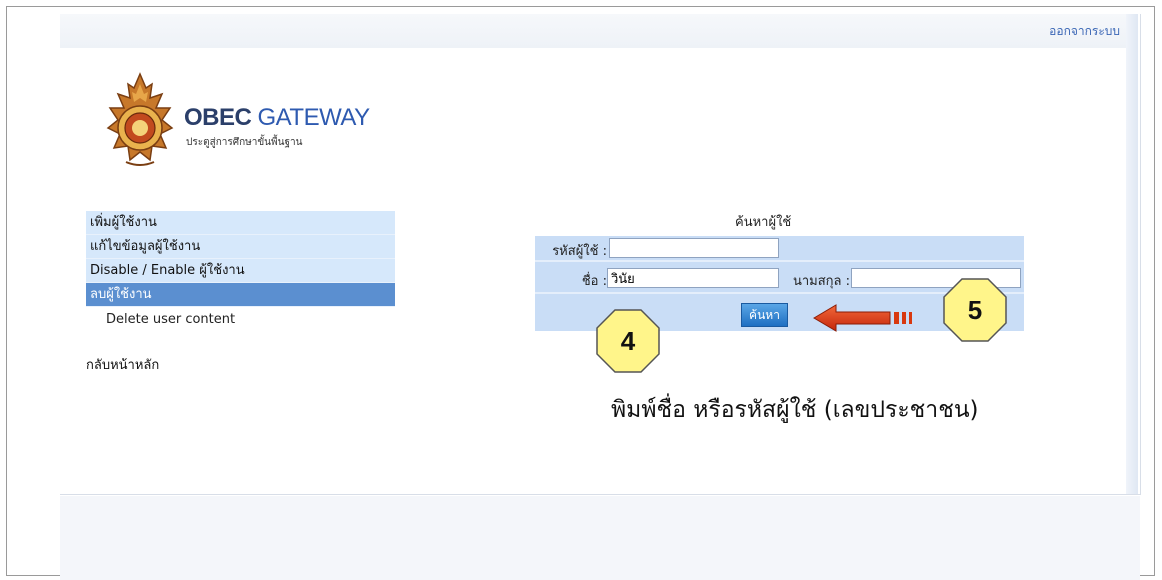 The image size is (1162, 580). I want to click on first-name-label: ชื่อ :, so click(594, 281).